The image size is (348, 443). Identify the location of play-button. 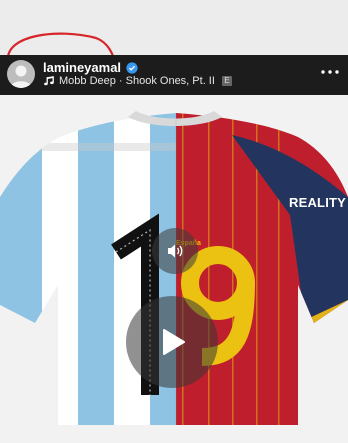
(172, 342).